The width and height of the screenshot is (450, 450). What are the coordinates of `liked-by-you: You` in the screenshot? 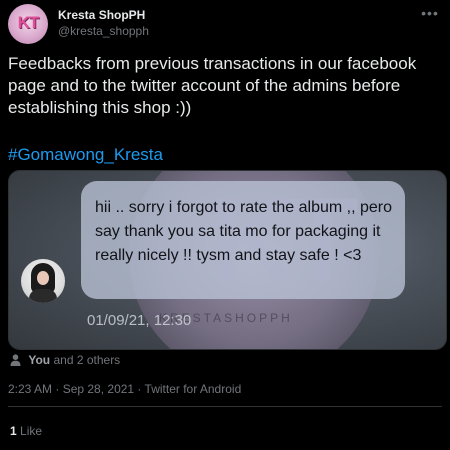 It's located at (39, 360).